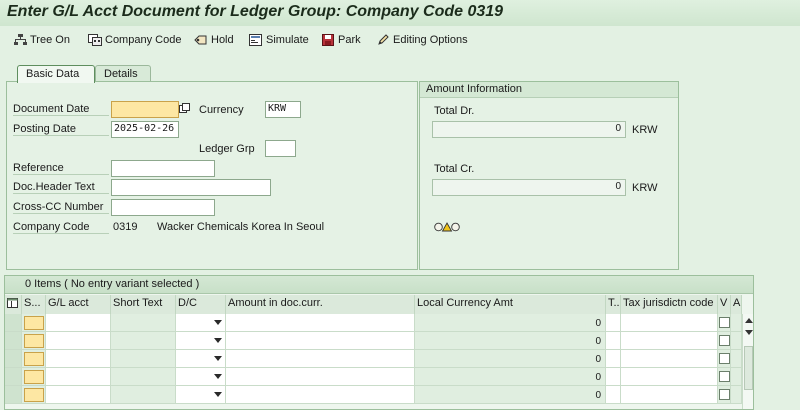 Image resolution: width=800 pixels, height=410 pixels. What do you see at coordinates (50, 40) in the screenshot?
I see `tree-on-label: Tree On` at bounding box center [50, 40].